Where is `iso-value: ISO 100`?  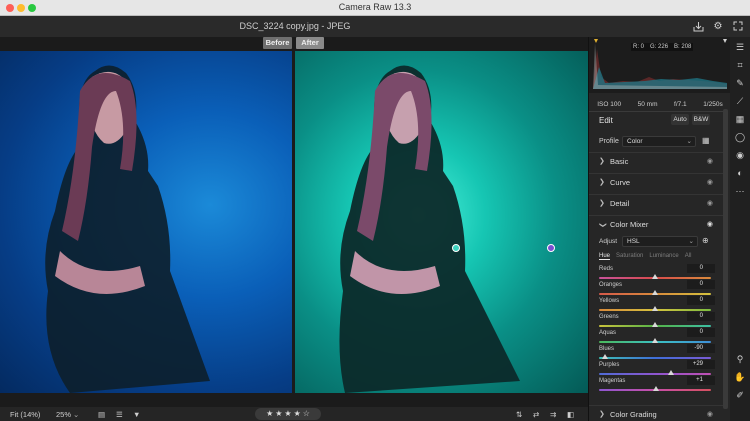 iso-value: ISO 100 is located at coordinates (609, 104).